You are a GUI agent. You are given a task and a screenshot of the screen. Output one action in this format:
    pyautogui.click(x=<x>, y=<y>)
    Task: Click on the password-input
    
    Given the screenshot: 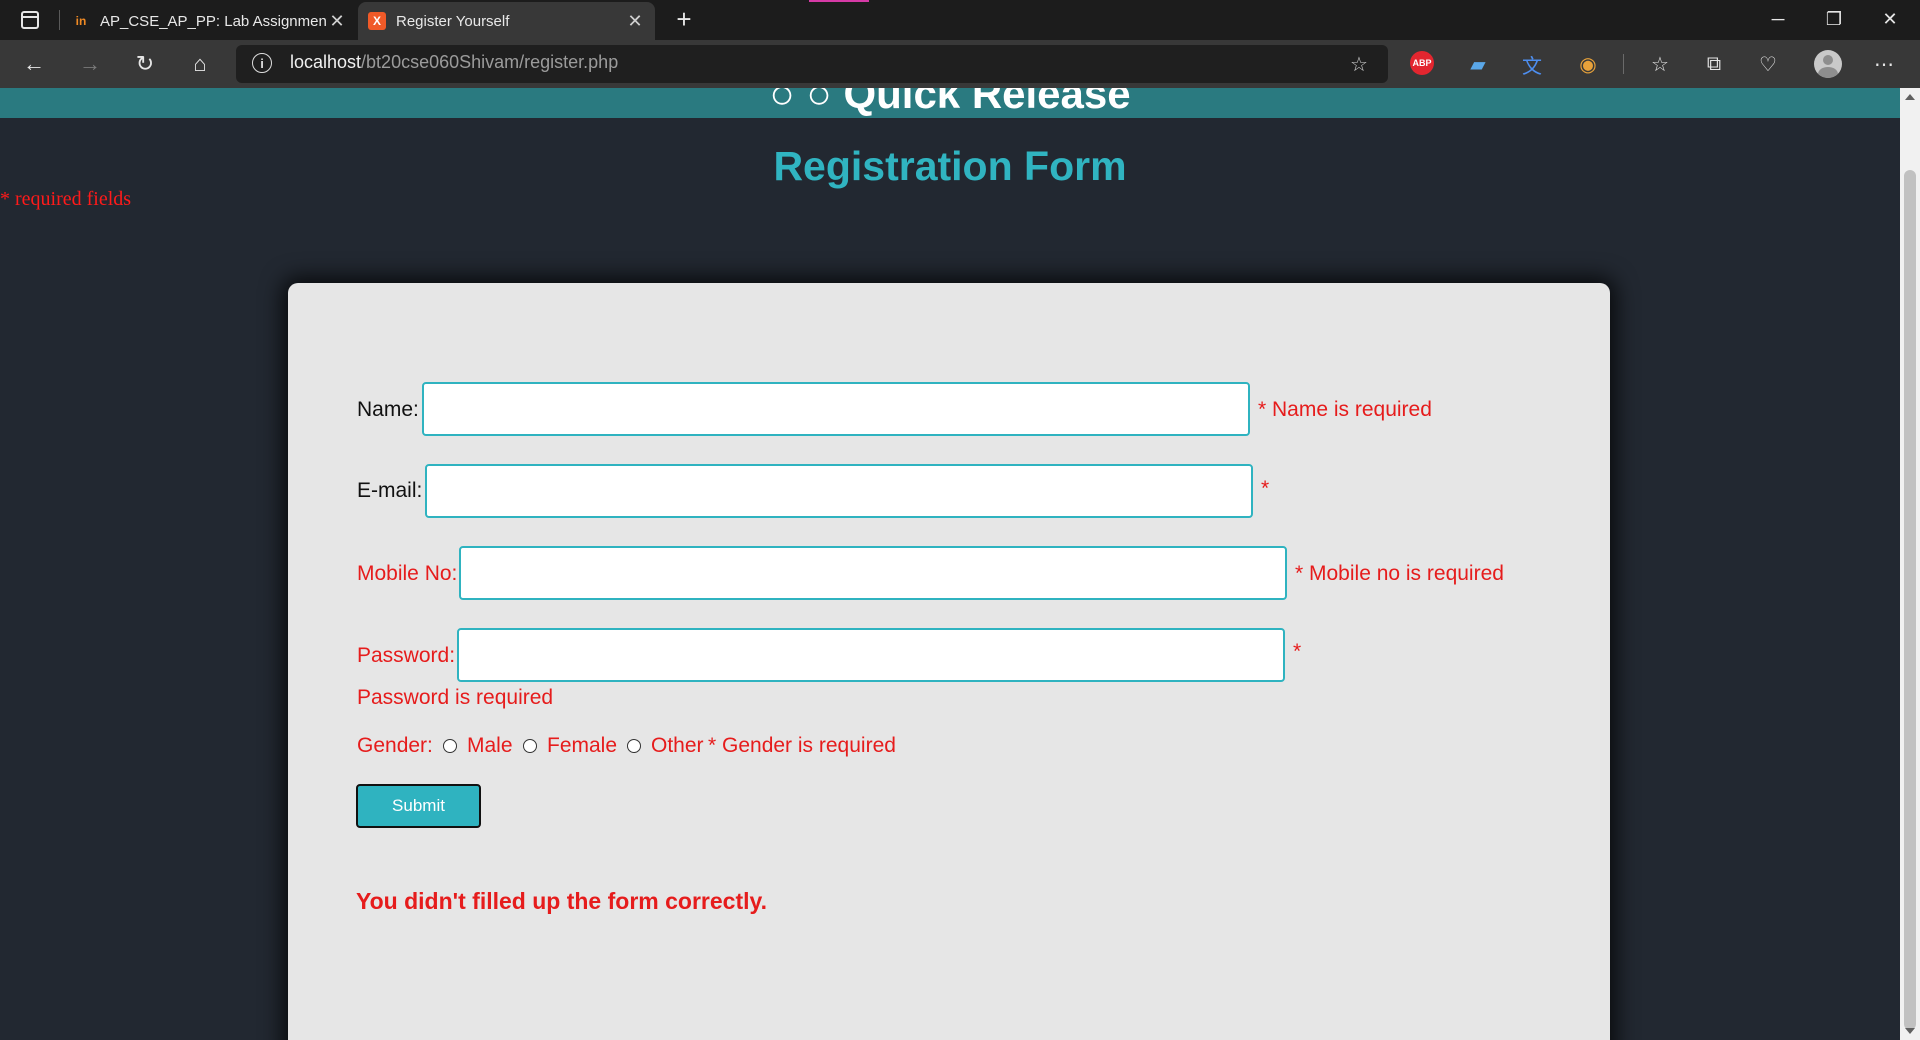 What is the action you would take?
    pyautogui.click(x=871, y=655)
    